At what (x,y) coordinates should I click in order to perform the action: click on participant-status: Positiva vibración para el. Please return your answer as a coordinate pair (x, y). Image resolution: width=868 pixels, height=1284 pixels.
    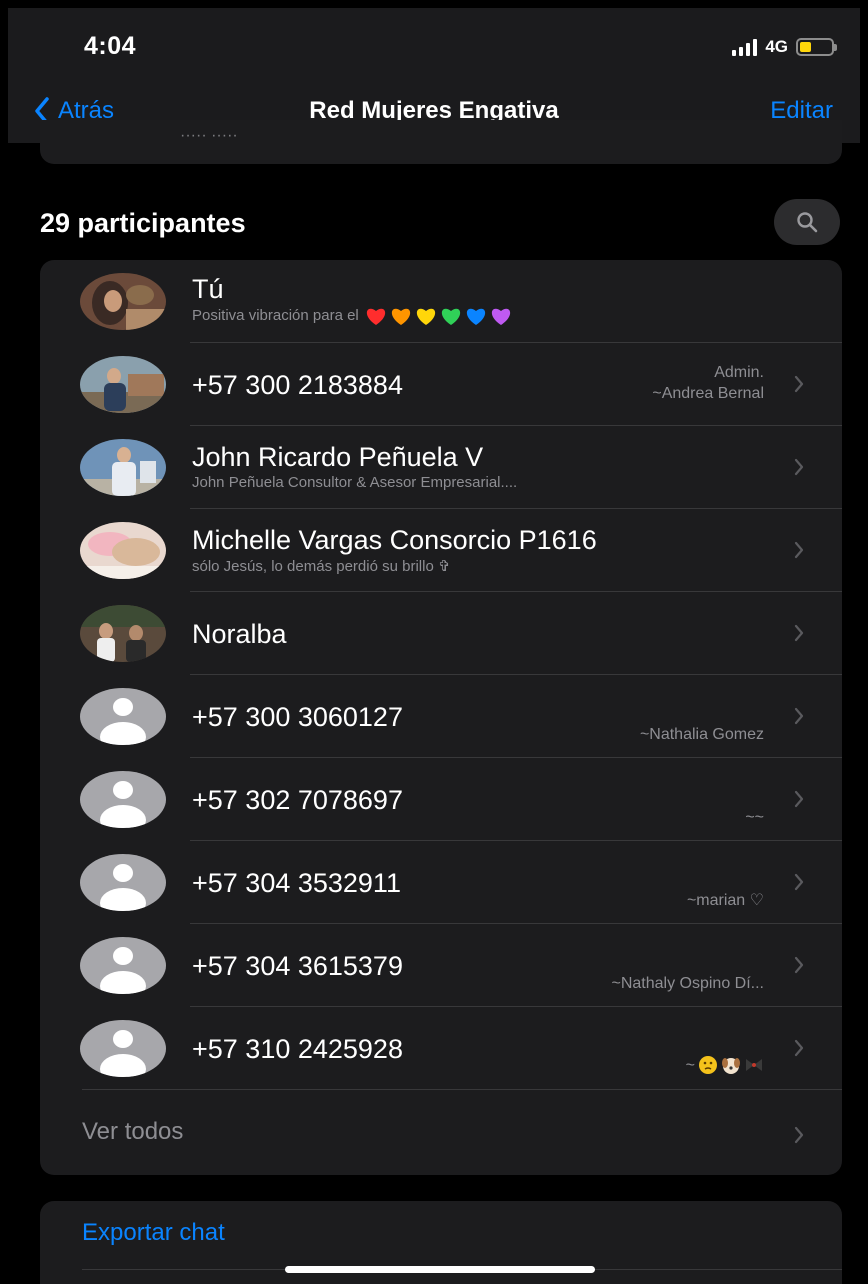
    Looking at the image, I should click on (352, 316).